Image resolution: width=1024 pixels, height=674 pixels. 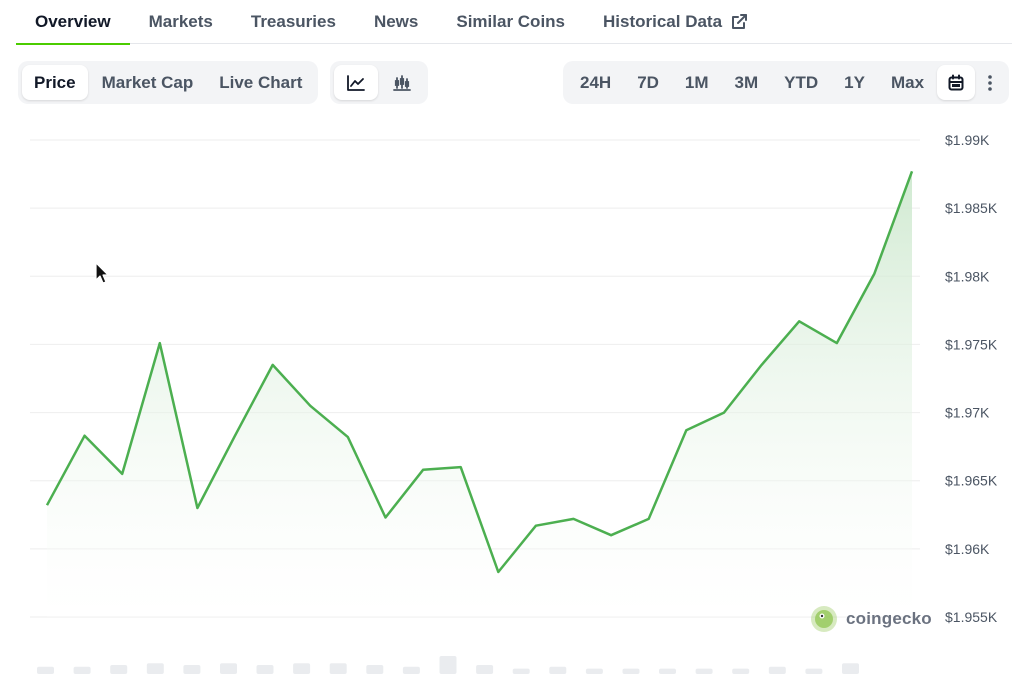 What do you see at coordinates (747, 82) in the screenshot?
I see `range-3m-button: 3M` at bounding box center [747, 82].